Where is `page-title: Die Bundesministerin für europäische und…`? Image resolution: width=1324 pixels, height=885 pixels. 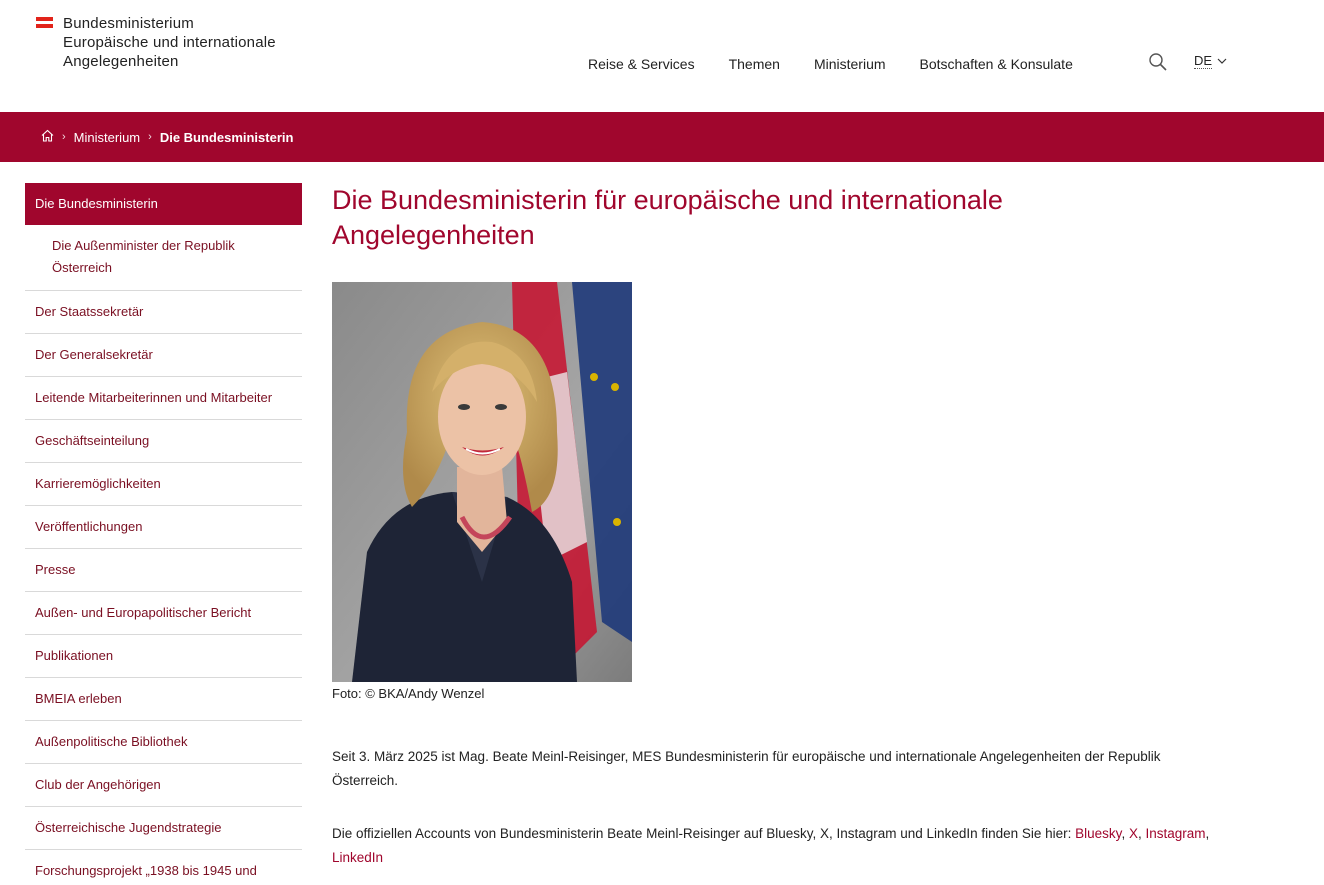
page-title: Die Bundesministerin für europäische und… is located at coordinates (667, 217).